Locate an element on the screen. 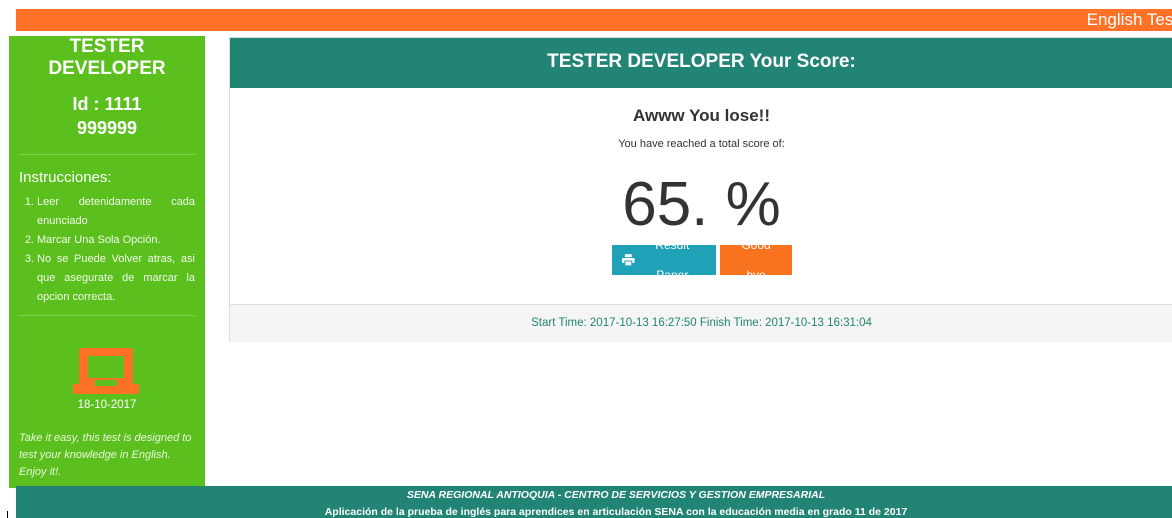 The image size is (1172, 518). user-id-value: 999999 is located at coordinates (107, 128).